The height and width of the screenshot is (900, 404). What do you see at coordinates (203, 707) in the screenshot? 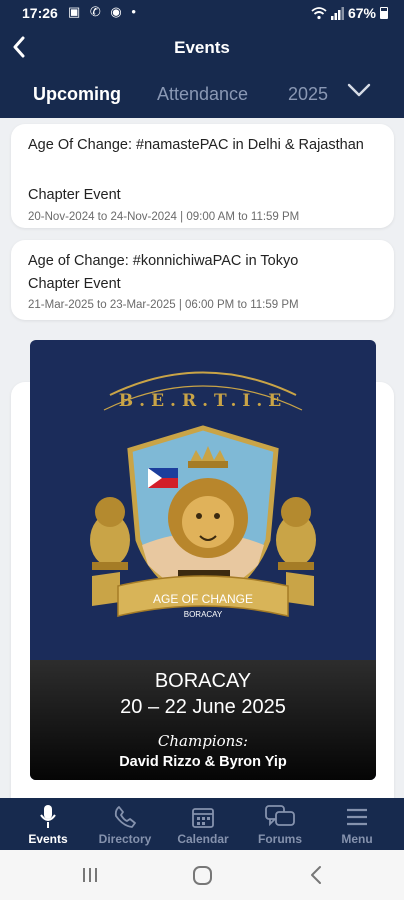
I see `poster-dates: 20 – 22 June 2025` at bounding box center [203, 707].